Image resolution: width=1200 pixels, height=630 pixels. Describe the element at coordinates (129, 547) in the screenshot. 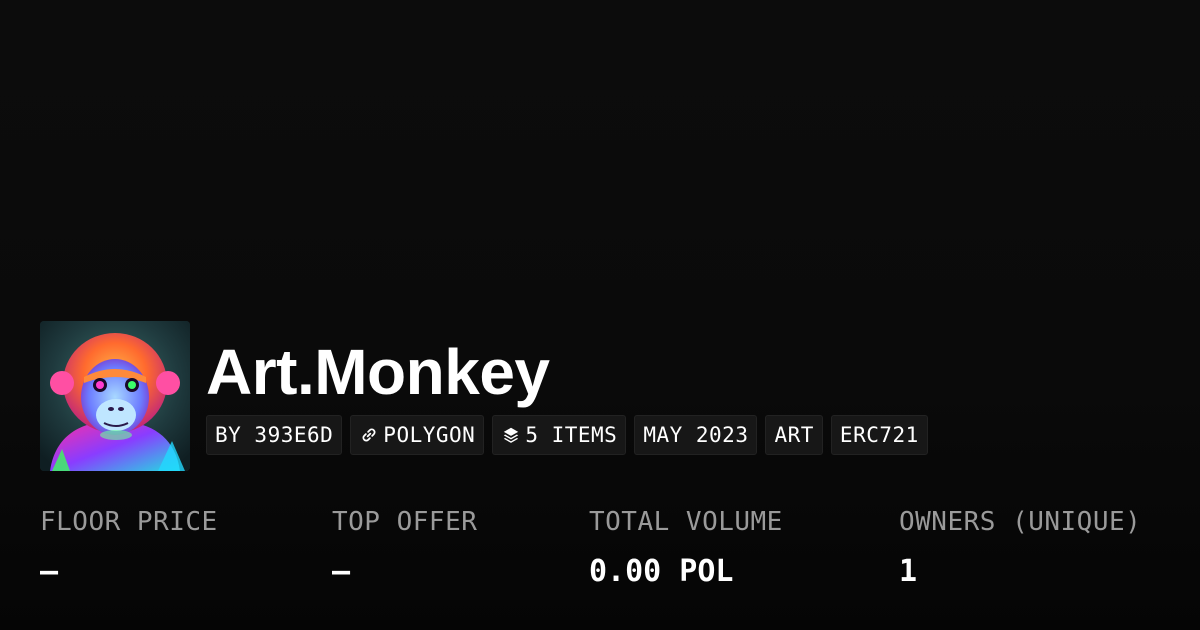

I see `stat-floor-price: FLOOR PRICE –` at that location.